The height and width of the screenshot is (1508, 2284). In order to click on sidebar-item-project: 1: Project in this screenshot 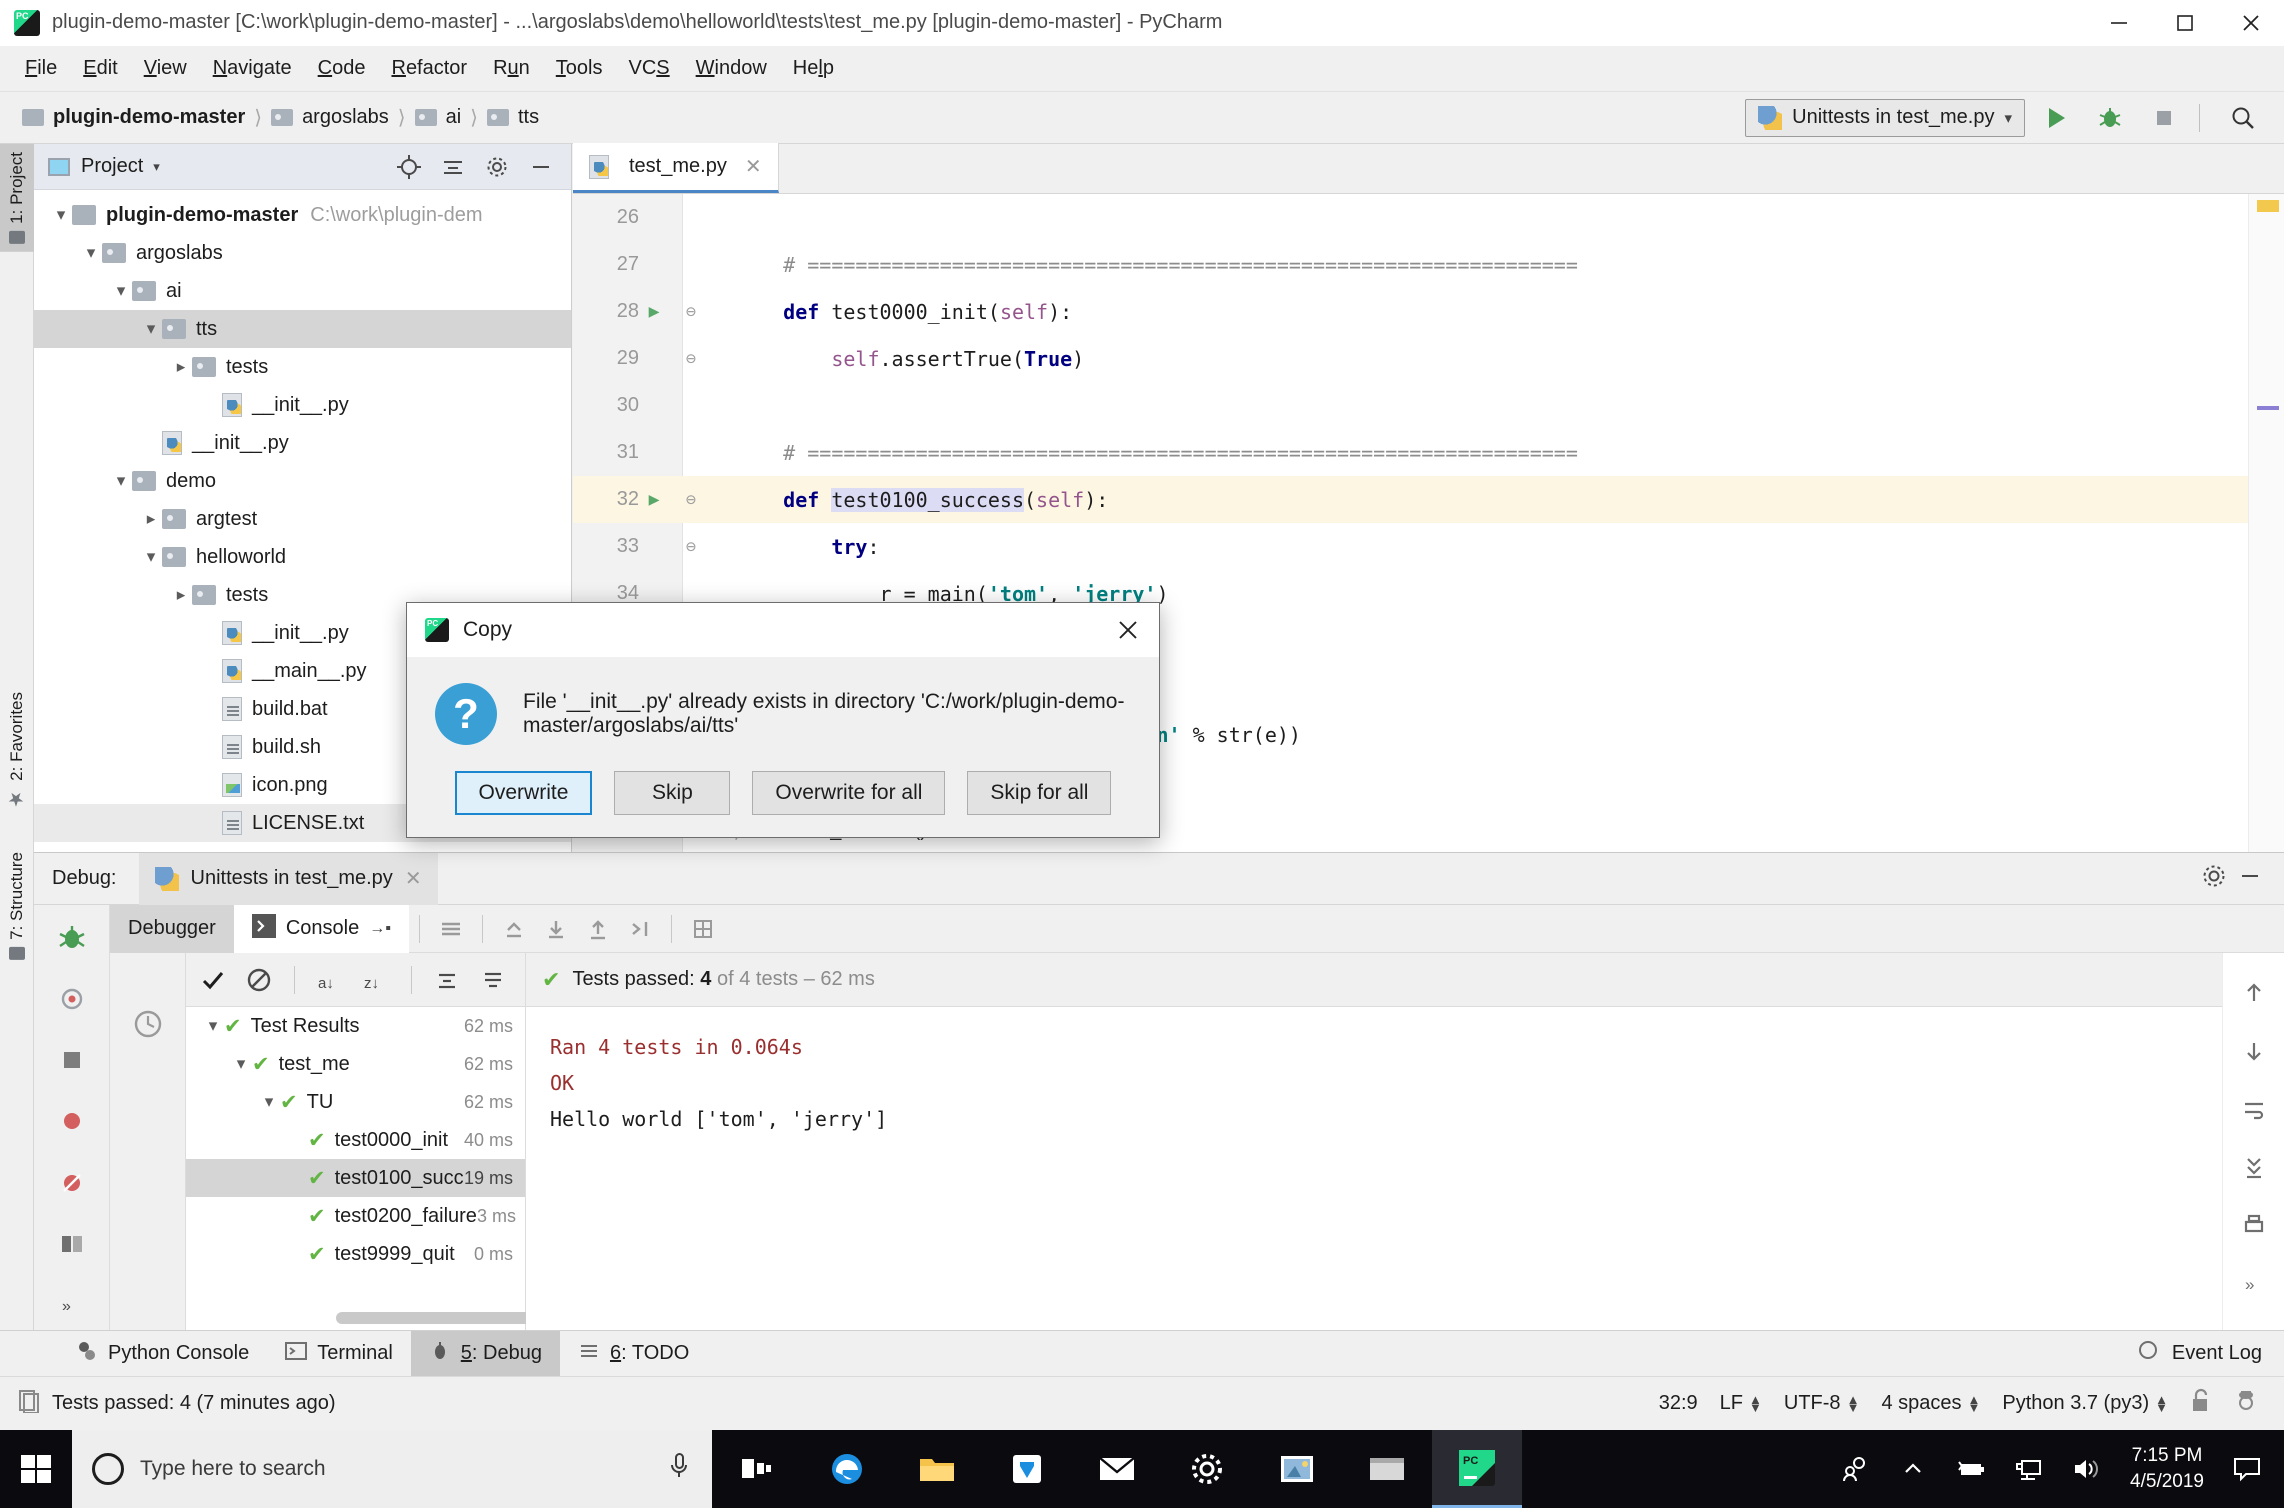, I will do `click(17, 198)`.